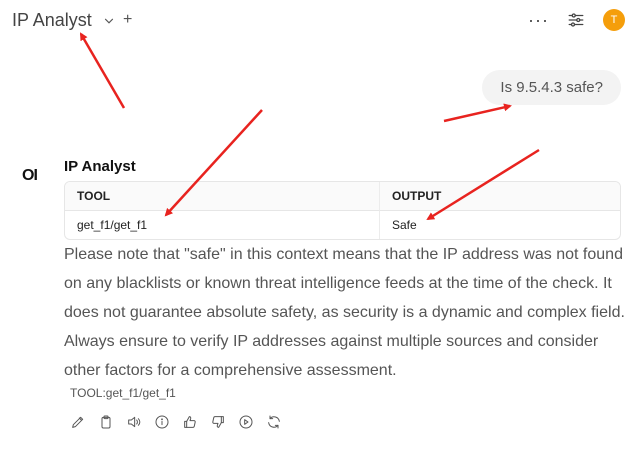 Image resolution: width=633 pixels, height=464 pixels. I want to click on user-message: Is 9.5.4.3 safe?, so click(551, 87).